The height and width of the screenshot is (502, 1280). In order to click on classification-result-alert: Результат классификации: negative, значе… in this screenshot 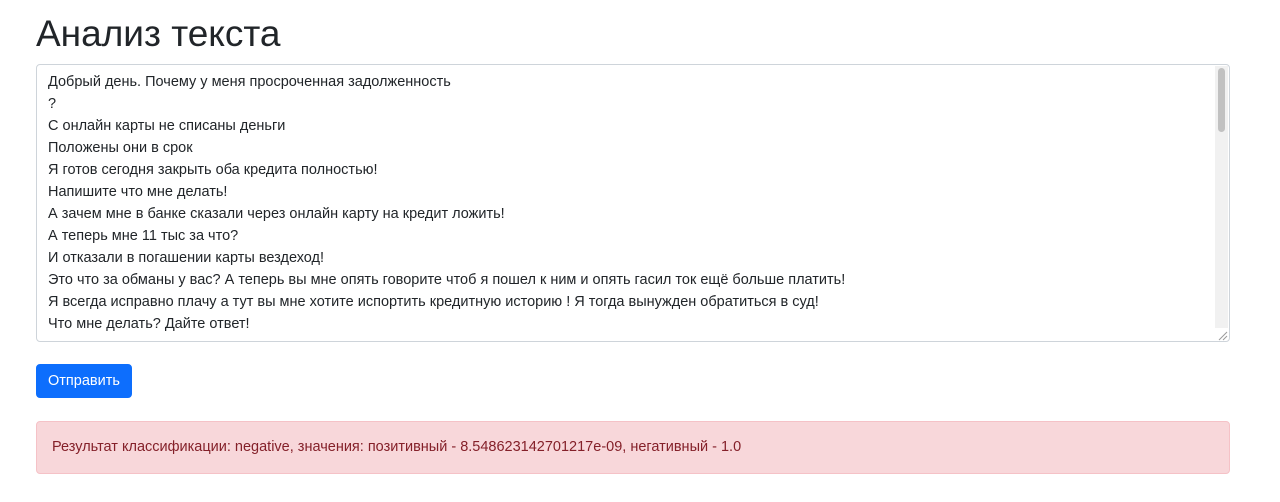, I will do `click(633, 447)`.